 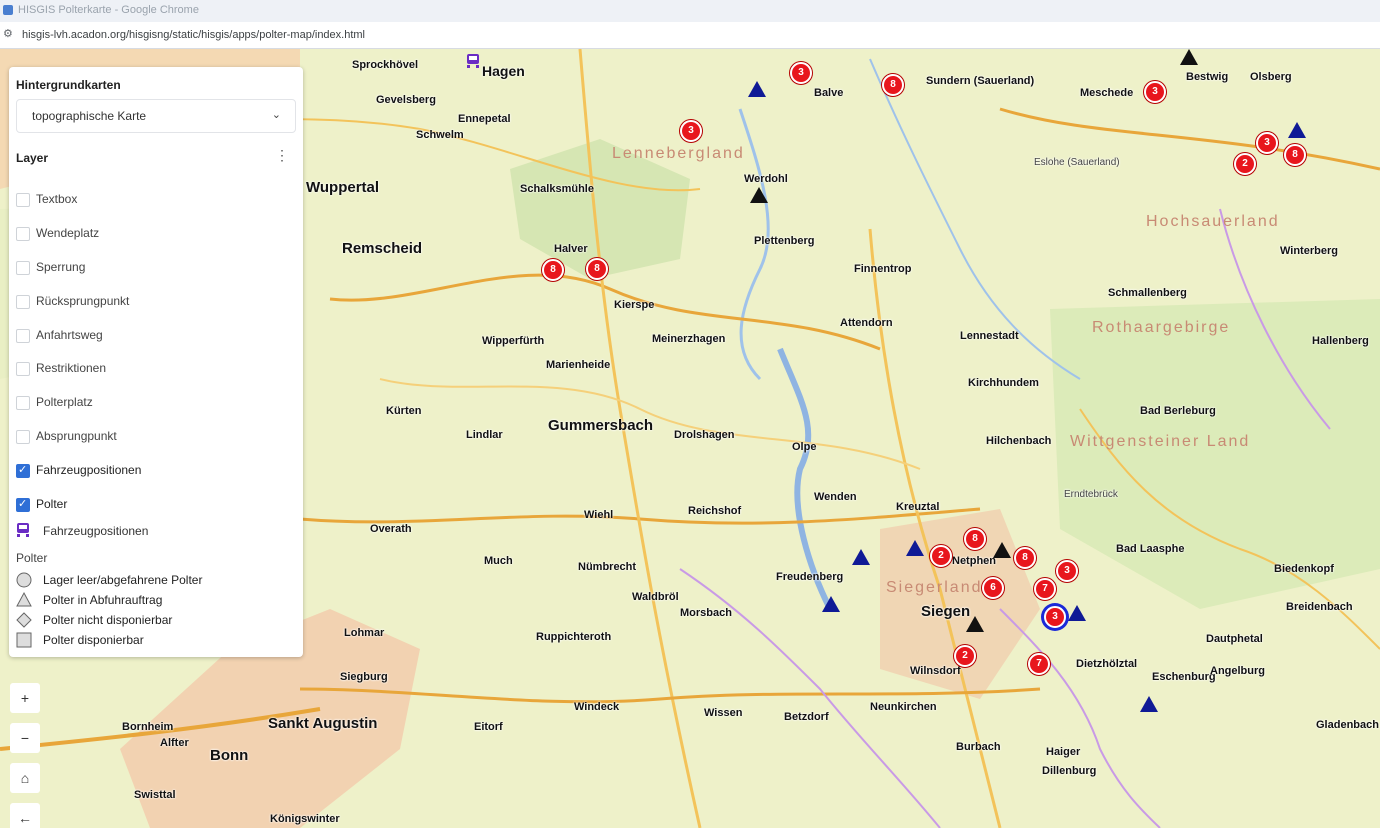 I want to click on layer-label: Wendeplatz, so click(x=68, y=233).